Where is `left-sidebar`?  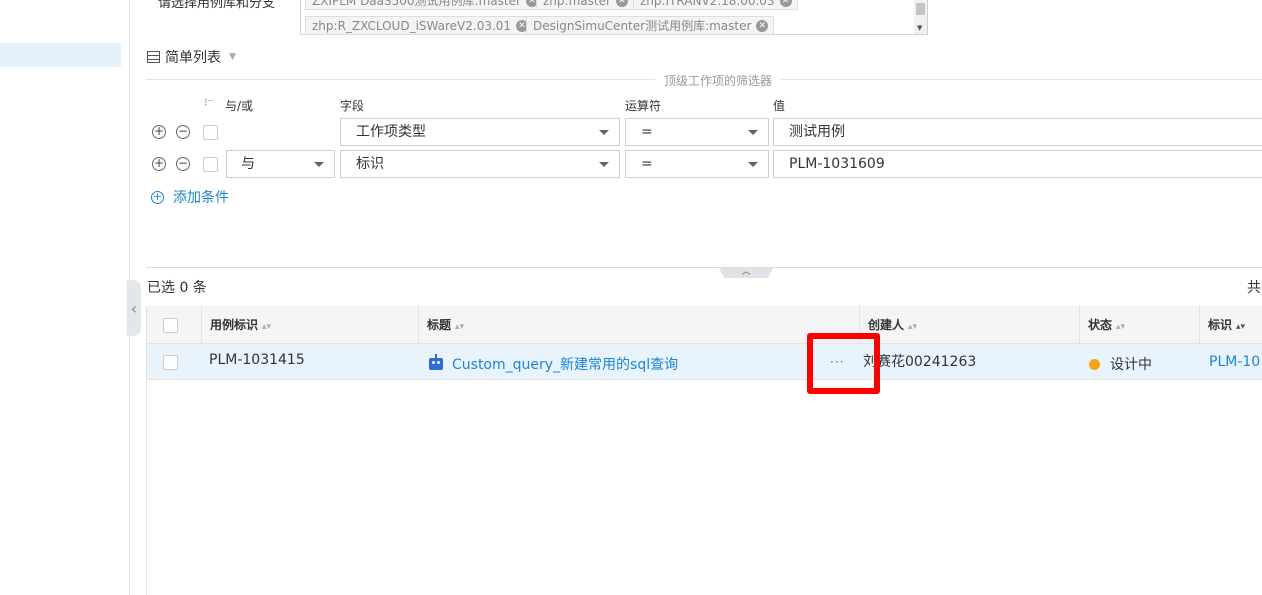 left-sidebar is located at coordinates (65, 297).